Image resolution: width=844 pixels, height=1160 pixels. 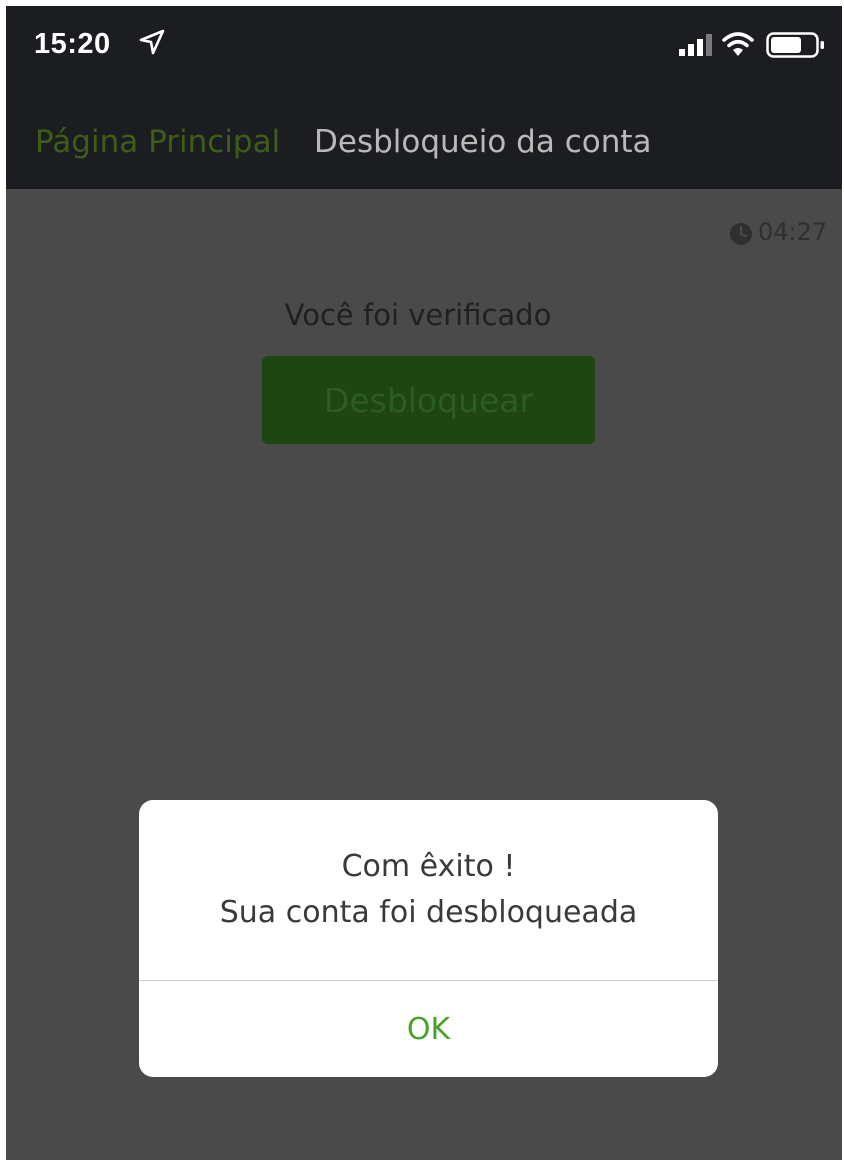 What do you see at coordinates (152, 42) in the screenshot?
I see `location-arrow-icon` at bounding box center [152, 42].